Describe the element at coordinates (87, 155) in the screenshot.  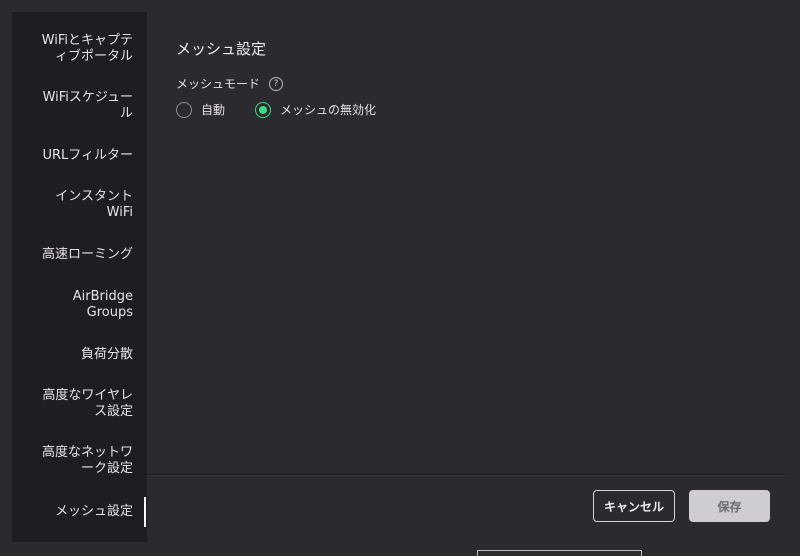
I see `sidebar-item-label: URLフィルター` at that location.